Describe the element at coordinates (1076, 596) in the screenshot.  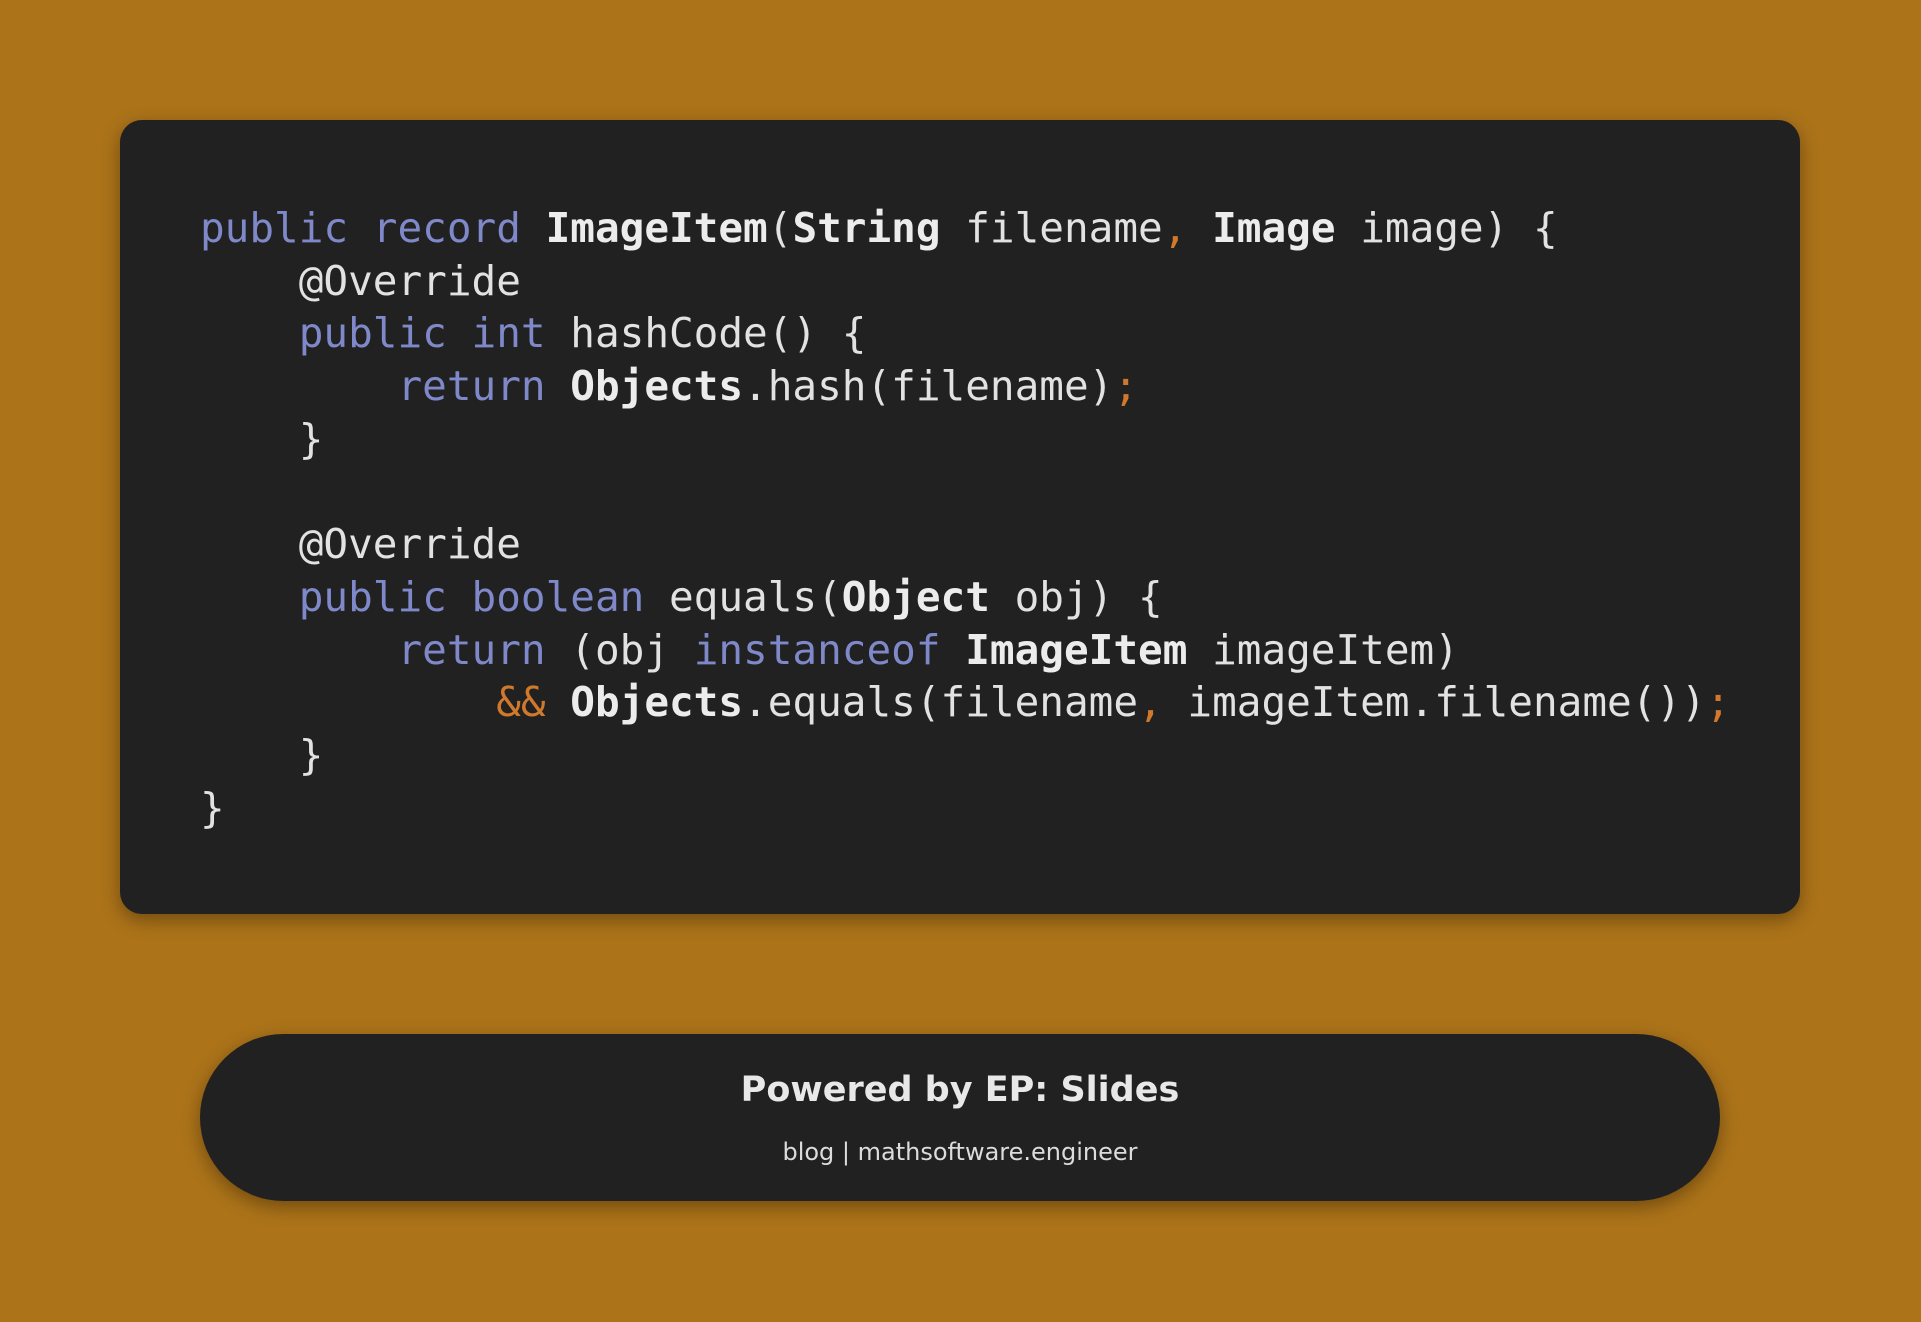
I see `code-token: obj) {` at that location.